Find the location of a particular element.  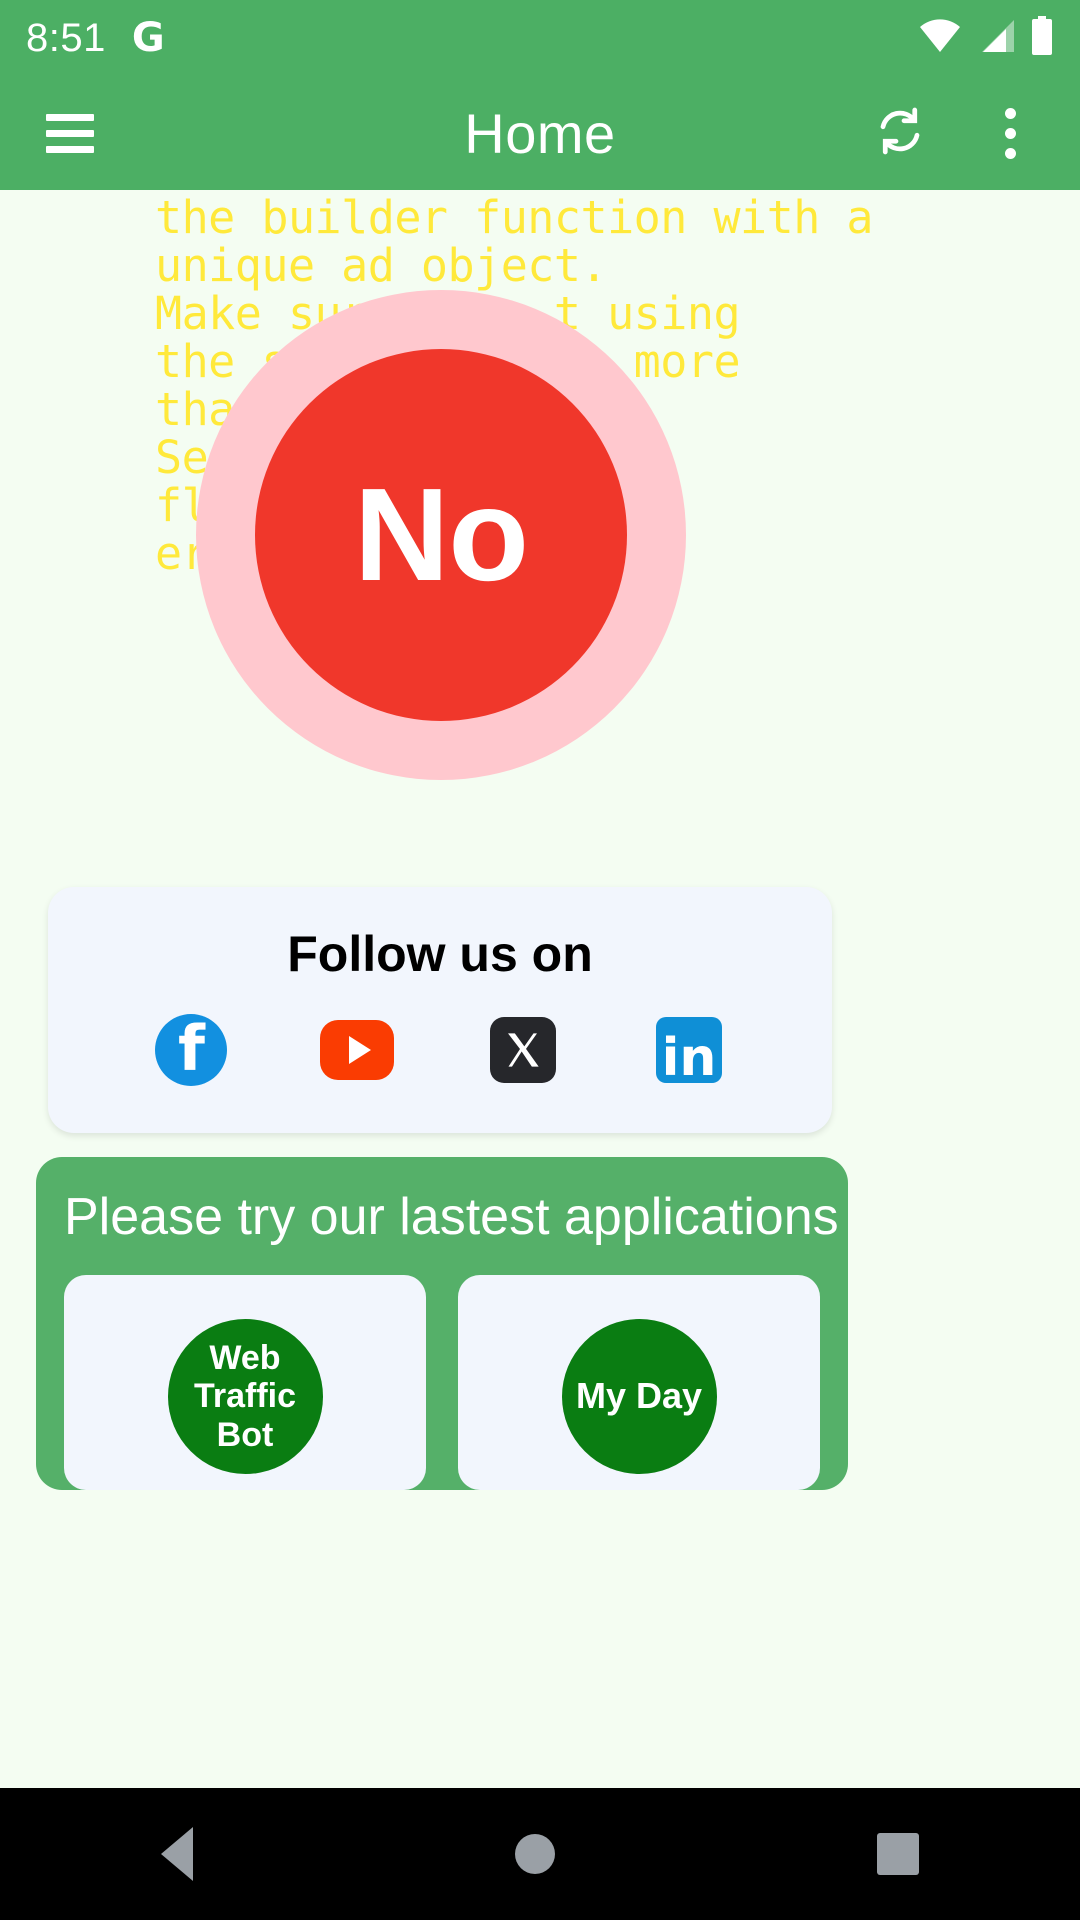

x-twitter-icon is located at coordinates (523, 1050).